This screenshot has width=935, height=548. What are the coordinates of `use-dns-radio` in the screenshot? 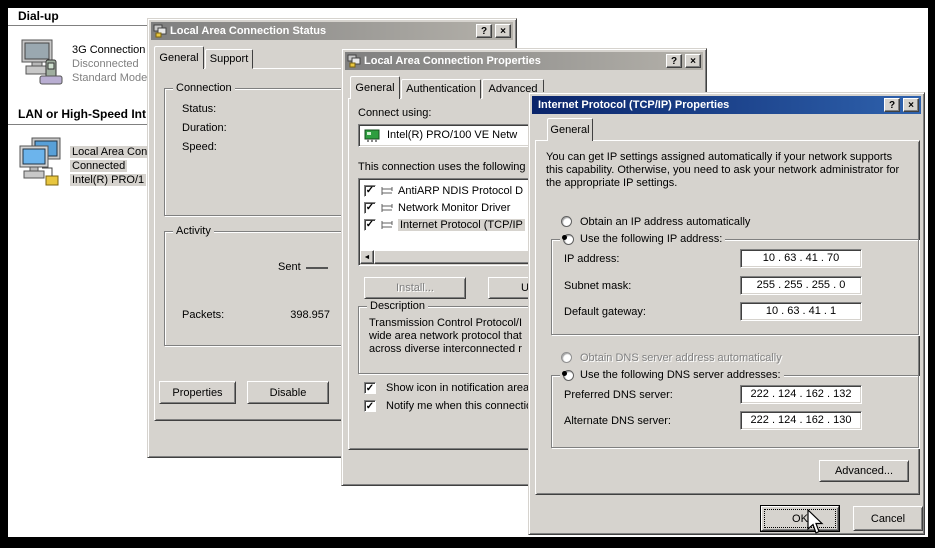 It's located at (568, 375).